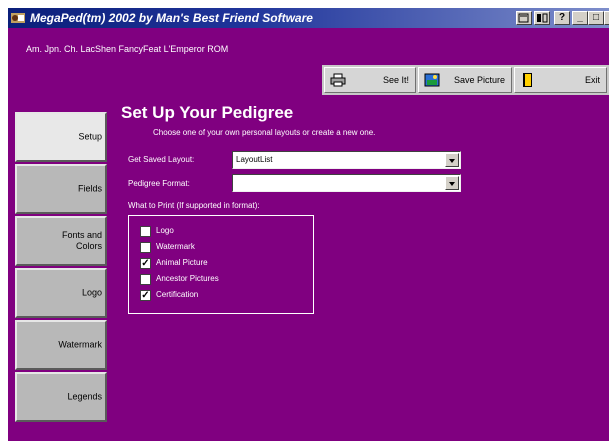 The width and height of the screenshot is (609, 441). I want to click on print-options-label: What to Print (If supported in format):, so click(194, 205).